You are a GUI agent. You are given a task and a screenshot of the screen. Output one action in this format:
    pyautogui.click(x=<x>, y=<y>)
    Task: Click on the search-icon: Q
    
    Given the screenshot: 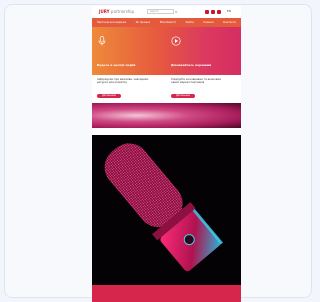 What is the action you would take?
    pyautogui.click(x=176, y=12)
    